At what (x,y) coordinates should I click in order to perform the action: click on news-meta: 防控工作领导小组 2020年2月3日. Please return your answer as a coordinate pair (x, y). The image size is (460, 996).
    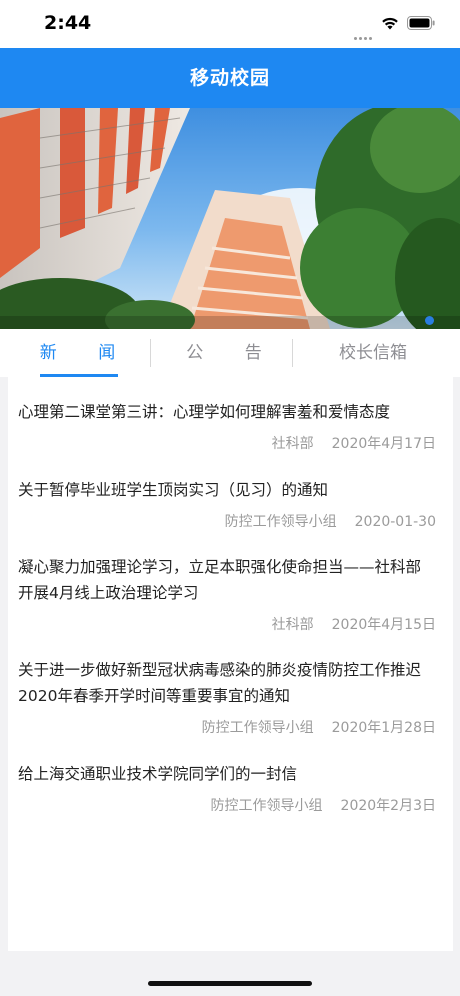
    Looking at the image, I should click on (227, 805).